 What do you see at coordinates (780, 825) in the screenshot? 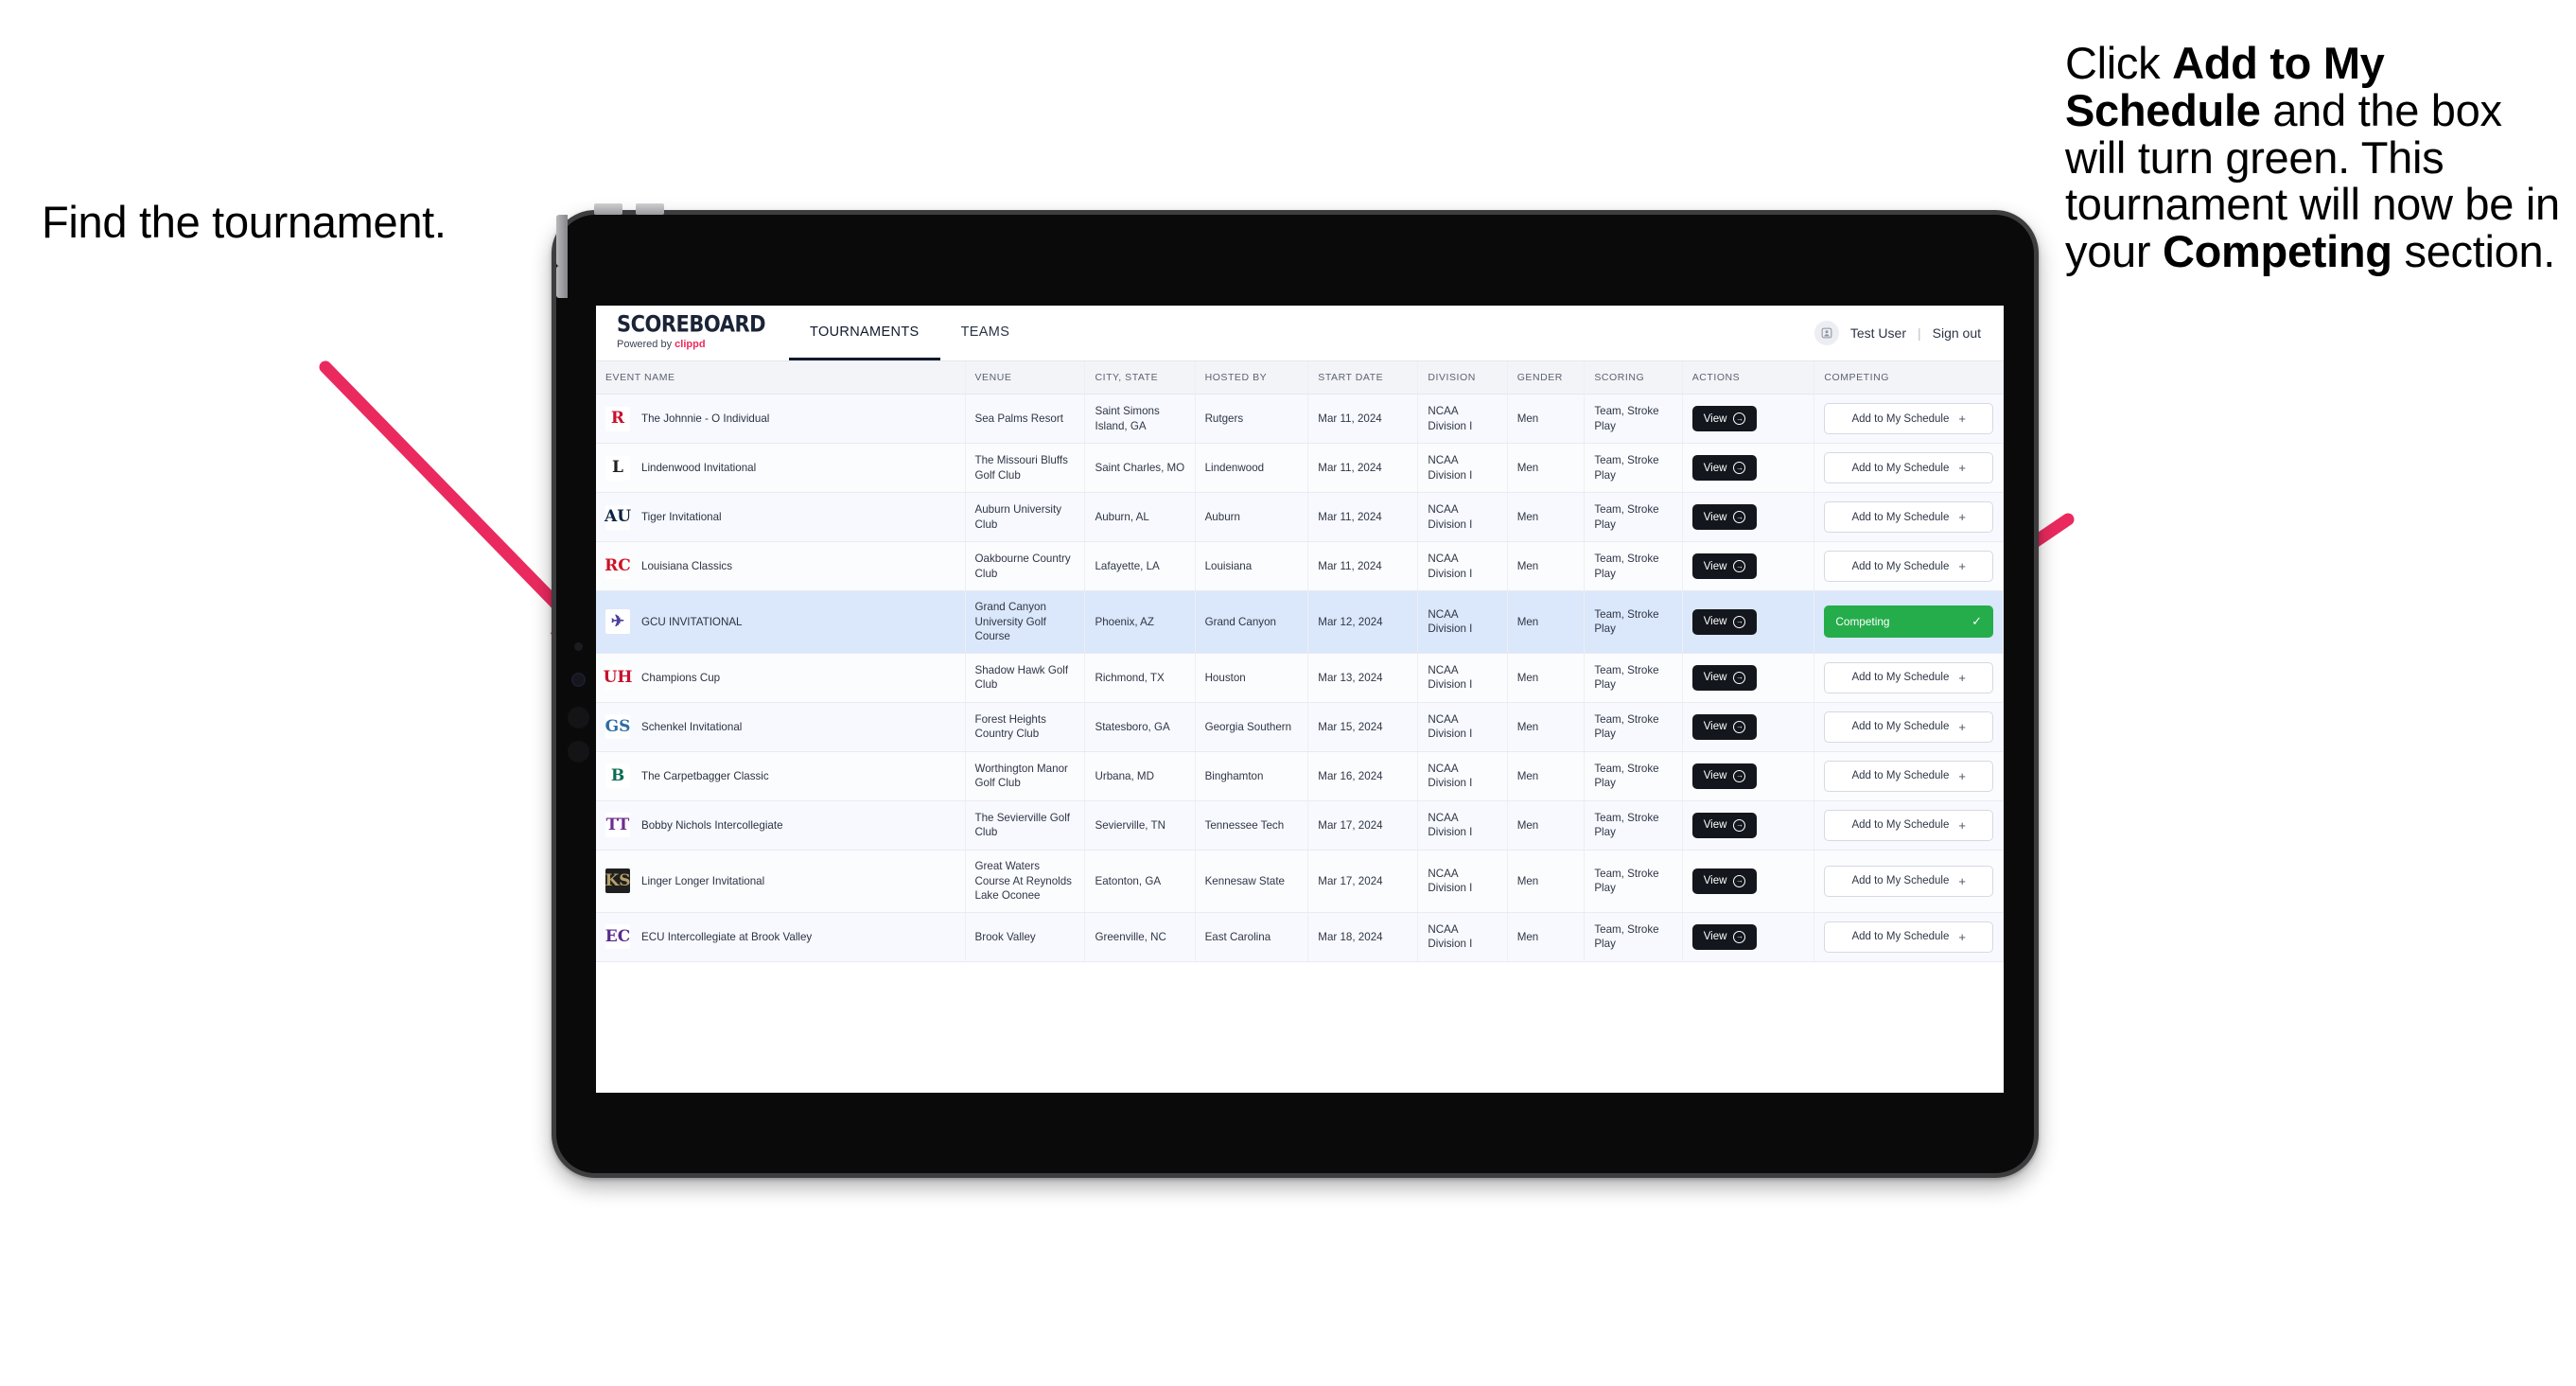
I see `event-name-cell: TT Bobby Nichols Intercollegiate` at bounding box center [780, 825].